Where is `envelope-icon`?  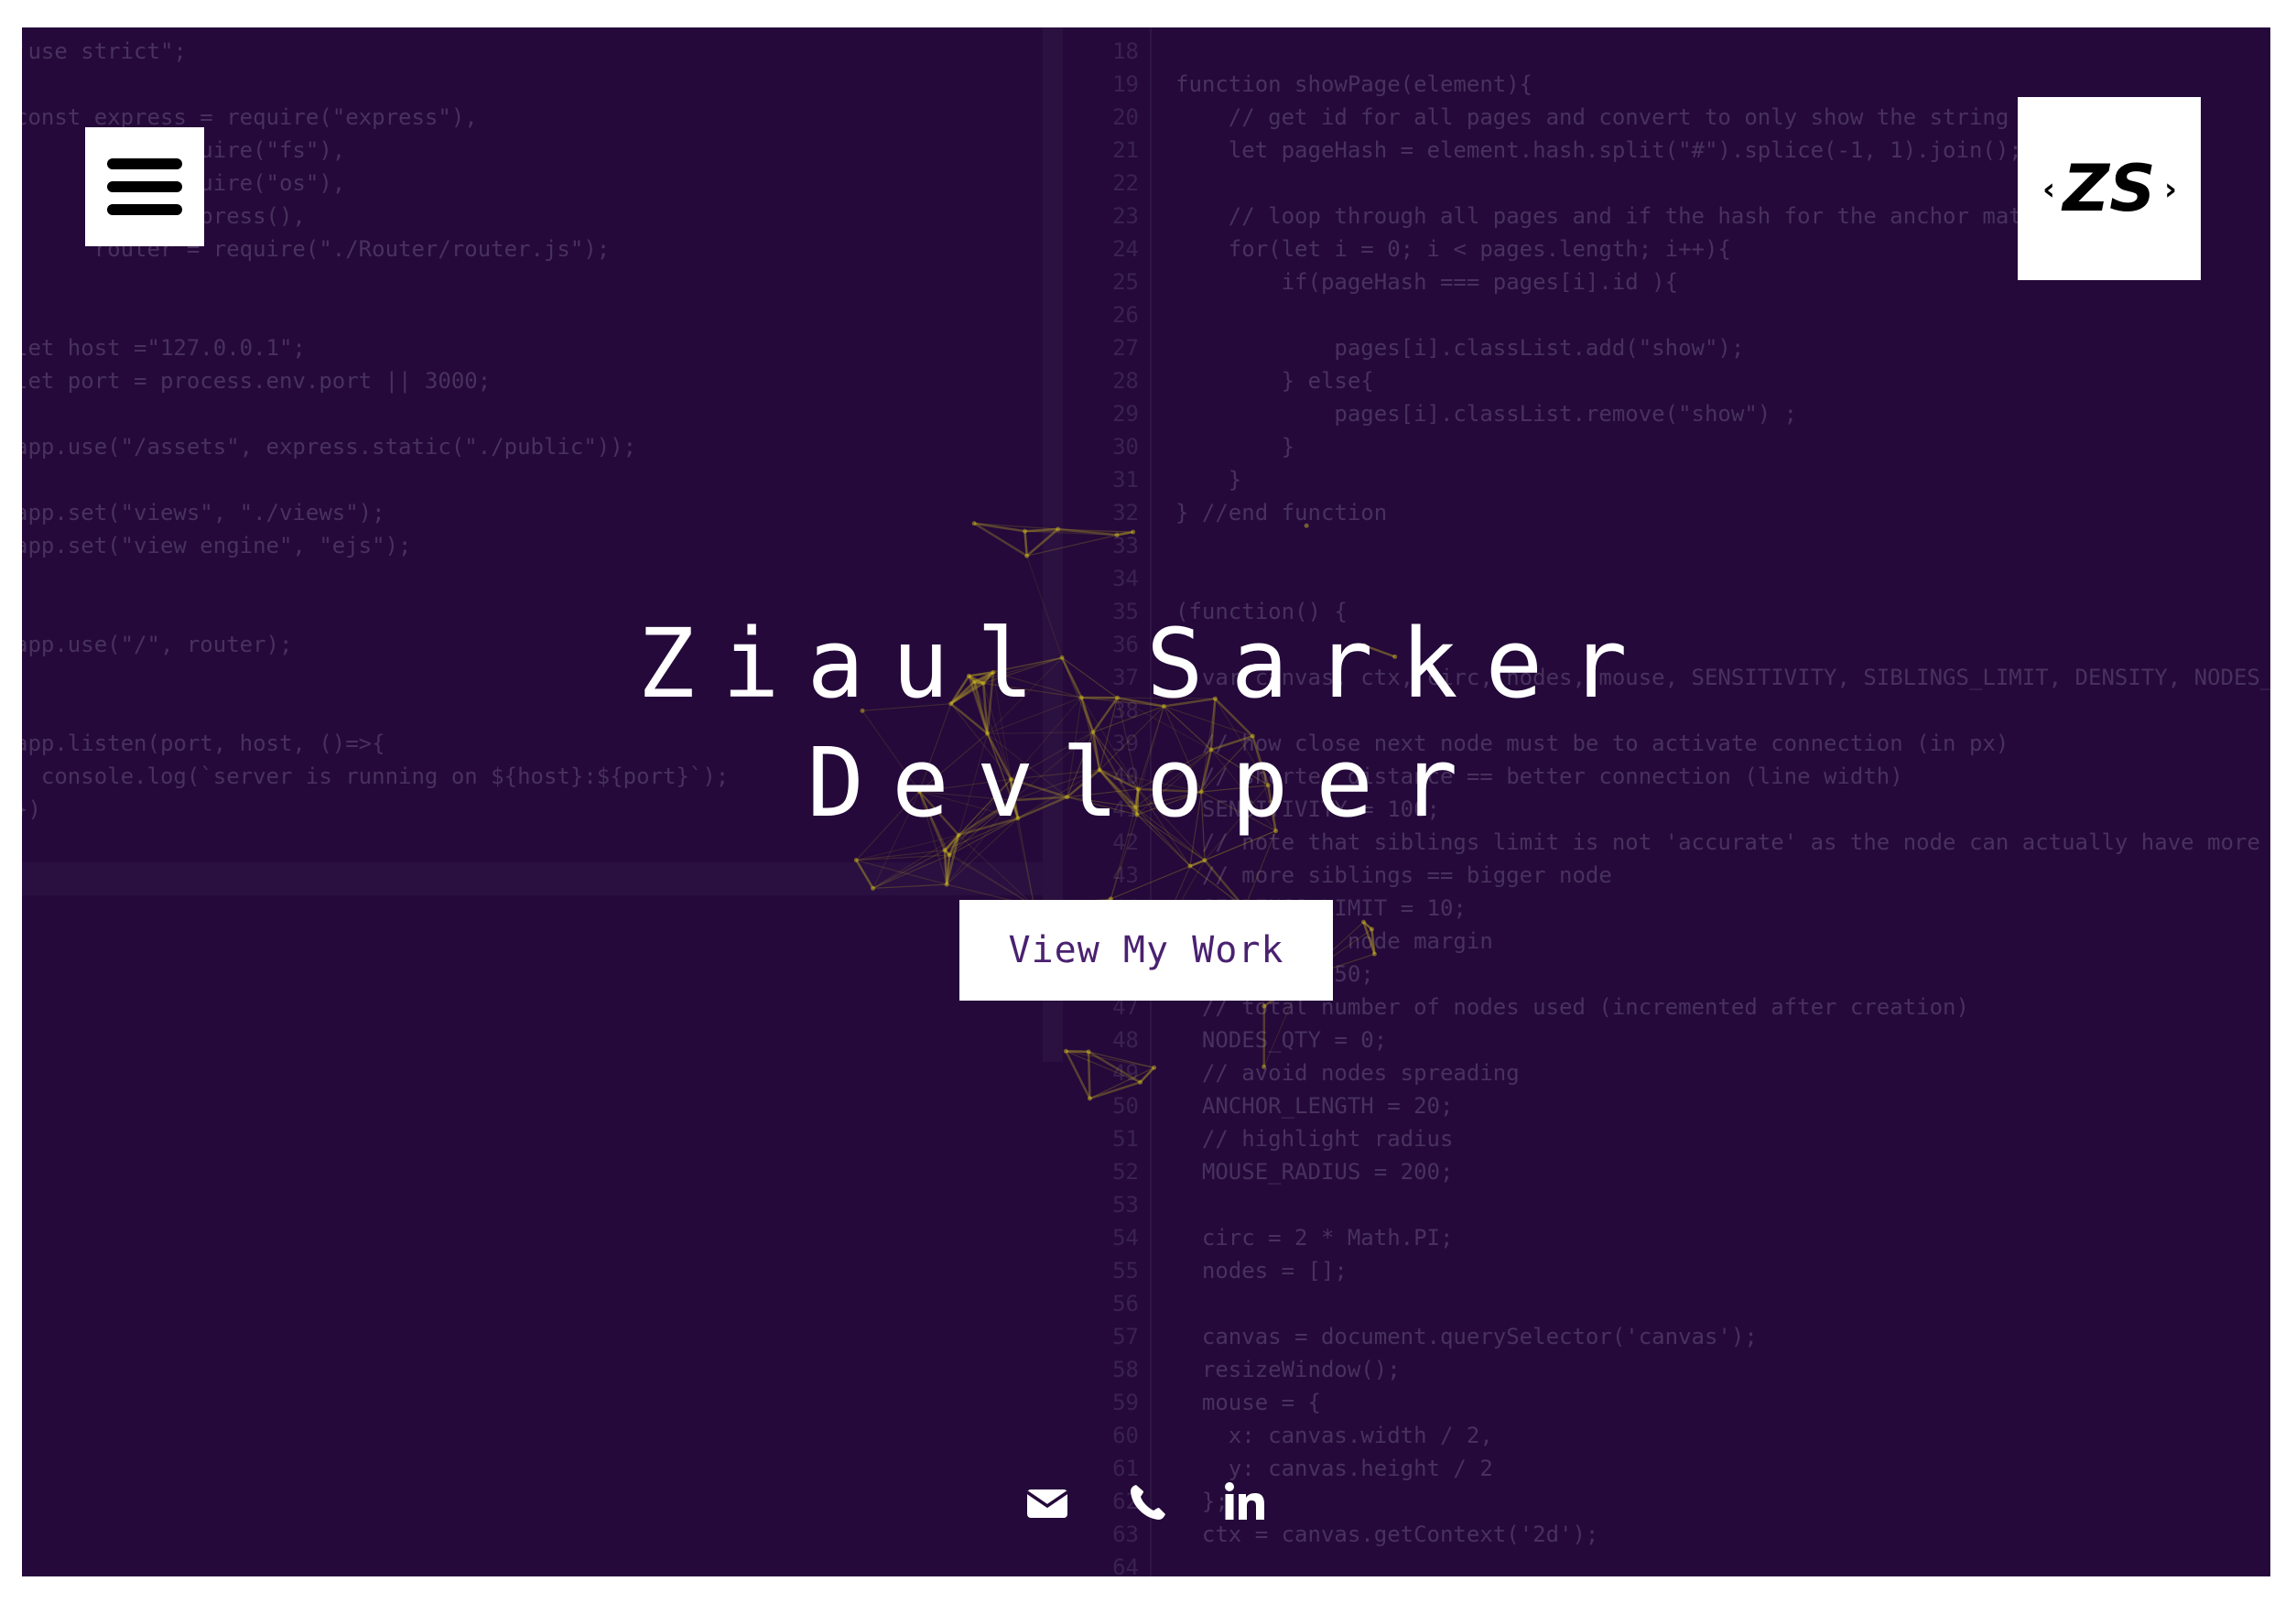 envelope-icon is located at coordinates (1047, 1503).